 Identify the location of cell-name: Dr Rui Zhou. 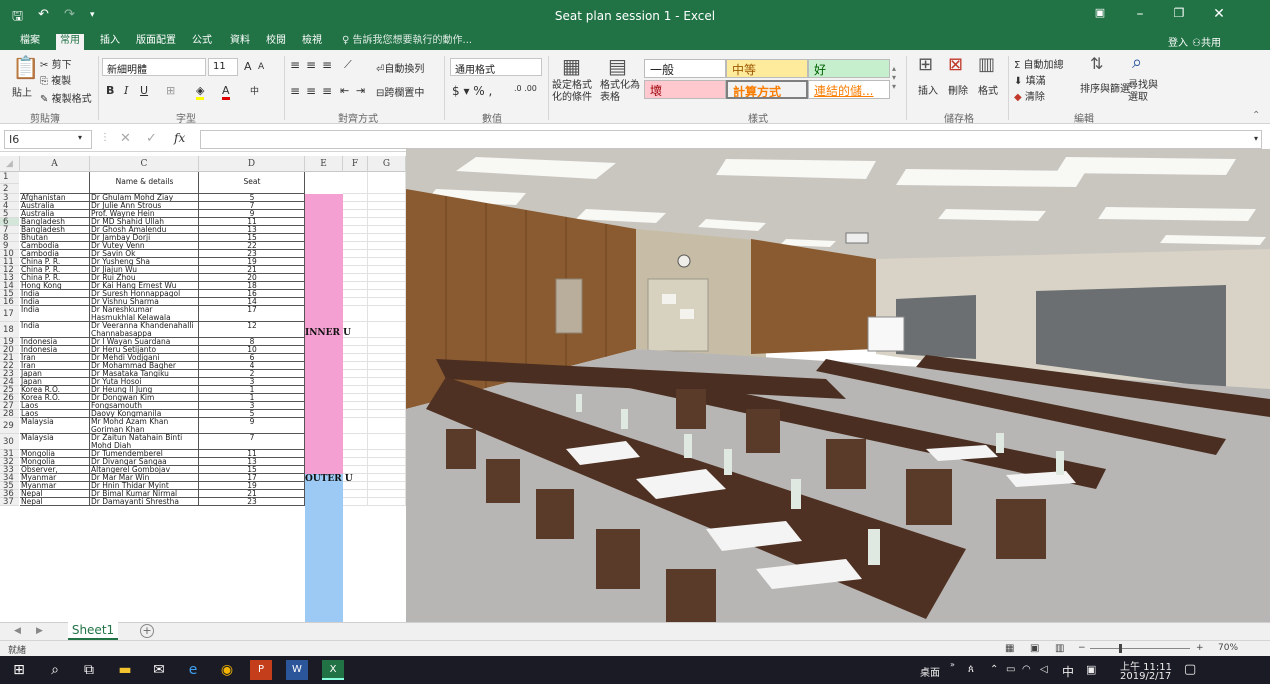
(144, 278).